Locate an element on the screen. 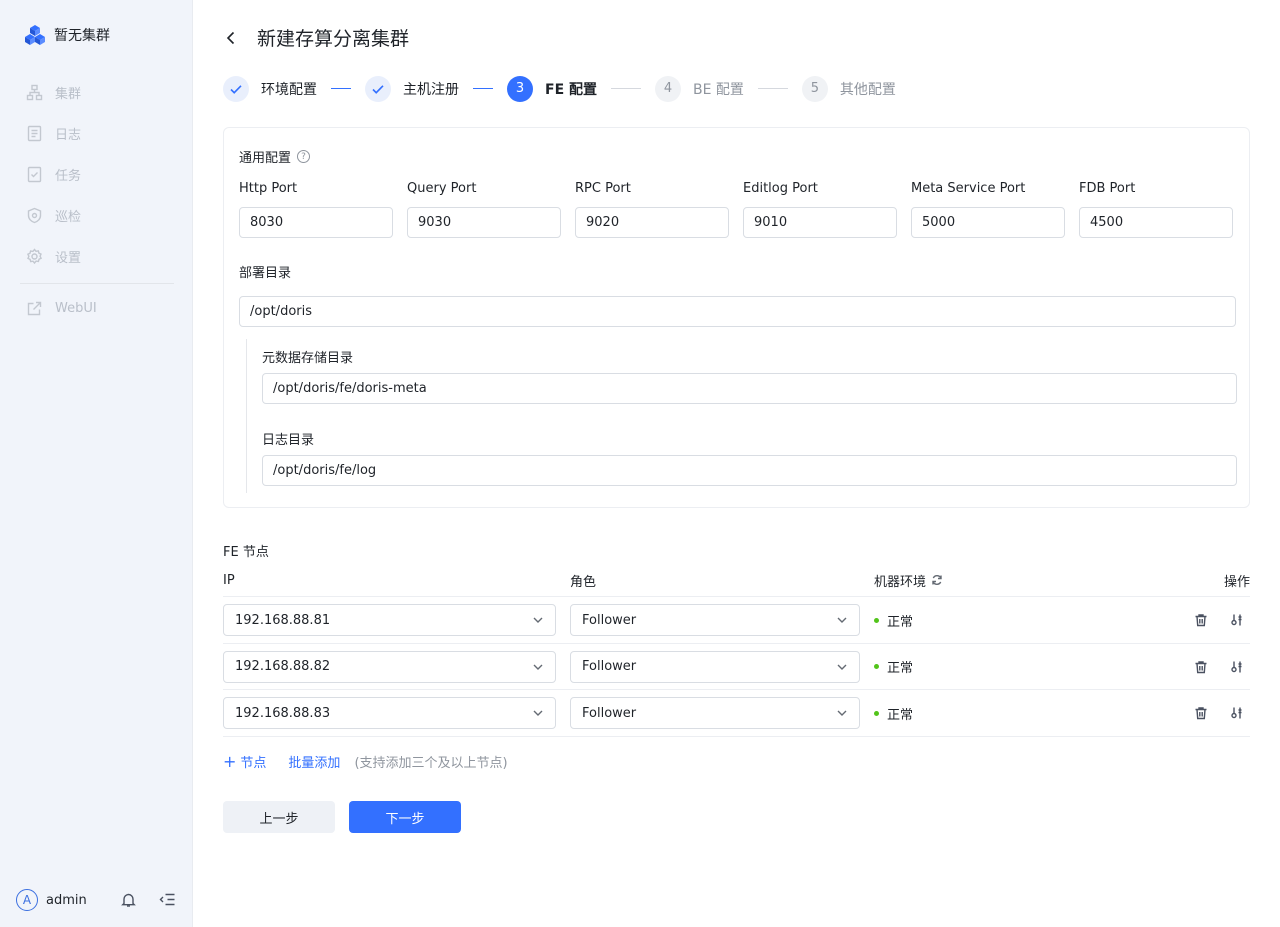 The height and width of the screenshot is (927, 1280). bell-icon is located at coordinates (128, 899).